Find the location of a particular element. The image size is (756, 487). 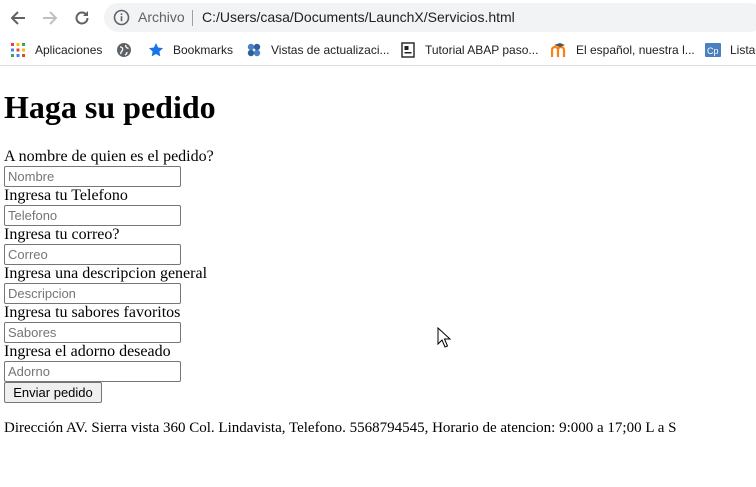

forward-button is located at coordinates (50, 18).